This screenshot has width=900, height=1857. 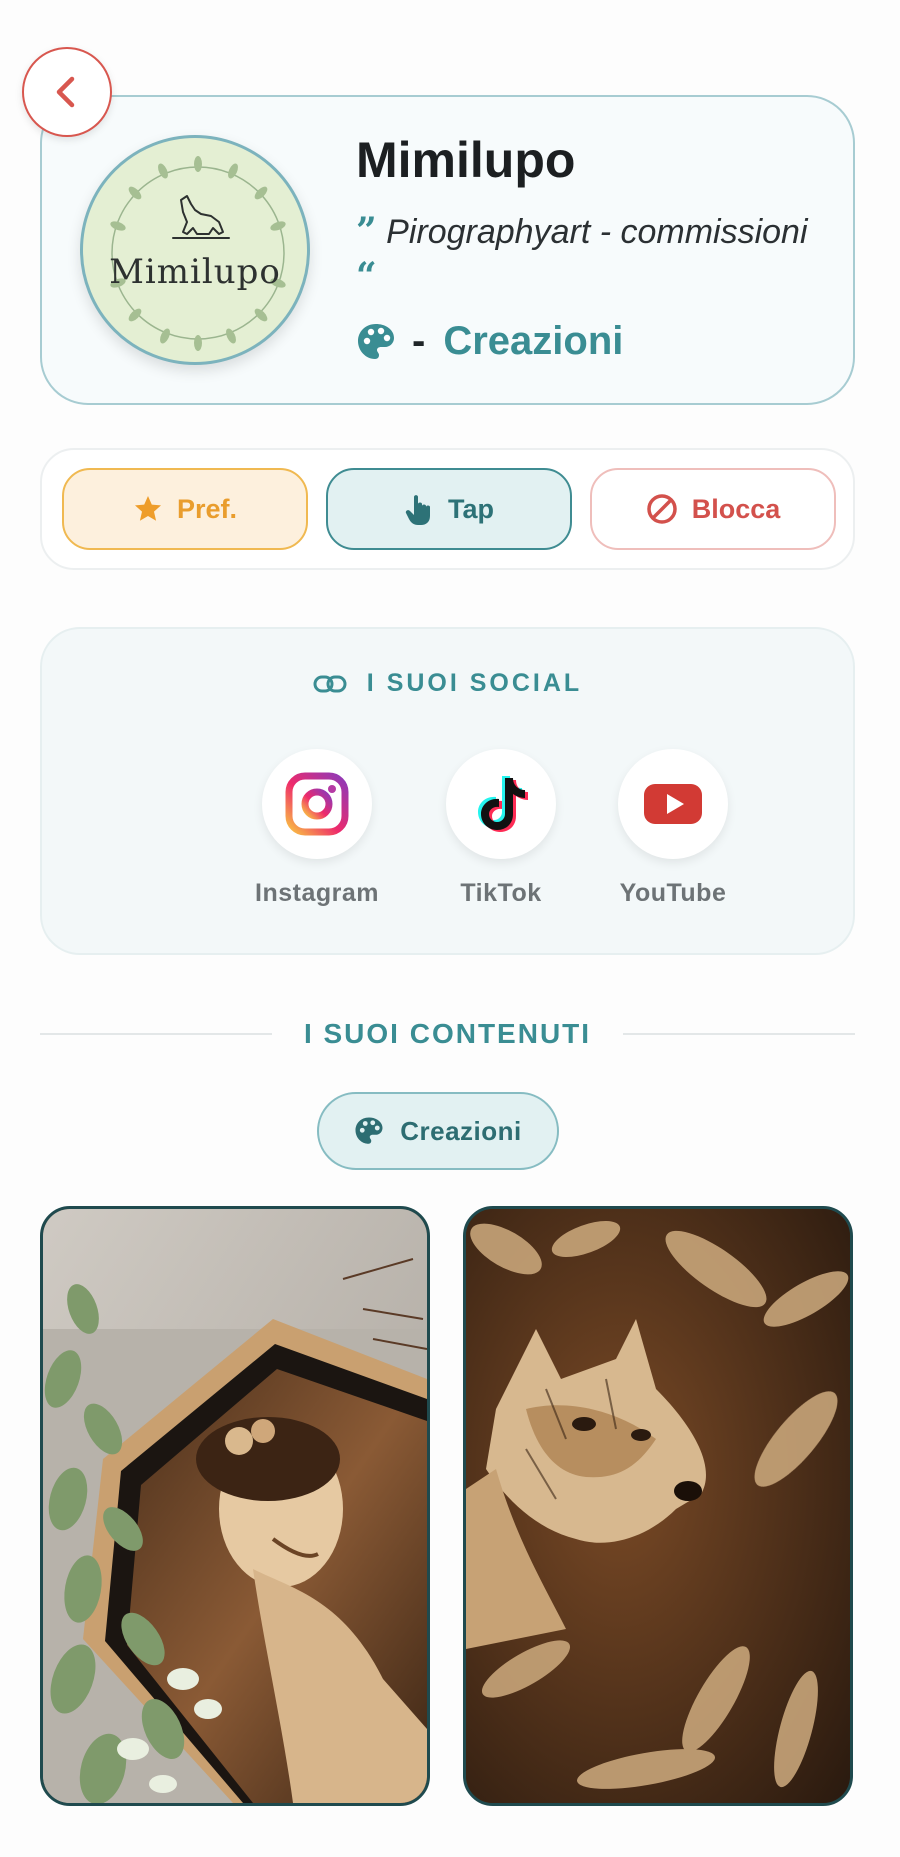 I want to click on category-dash: -, so click(x=419, y=341).